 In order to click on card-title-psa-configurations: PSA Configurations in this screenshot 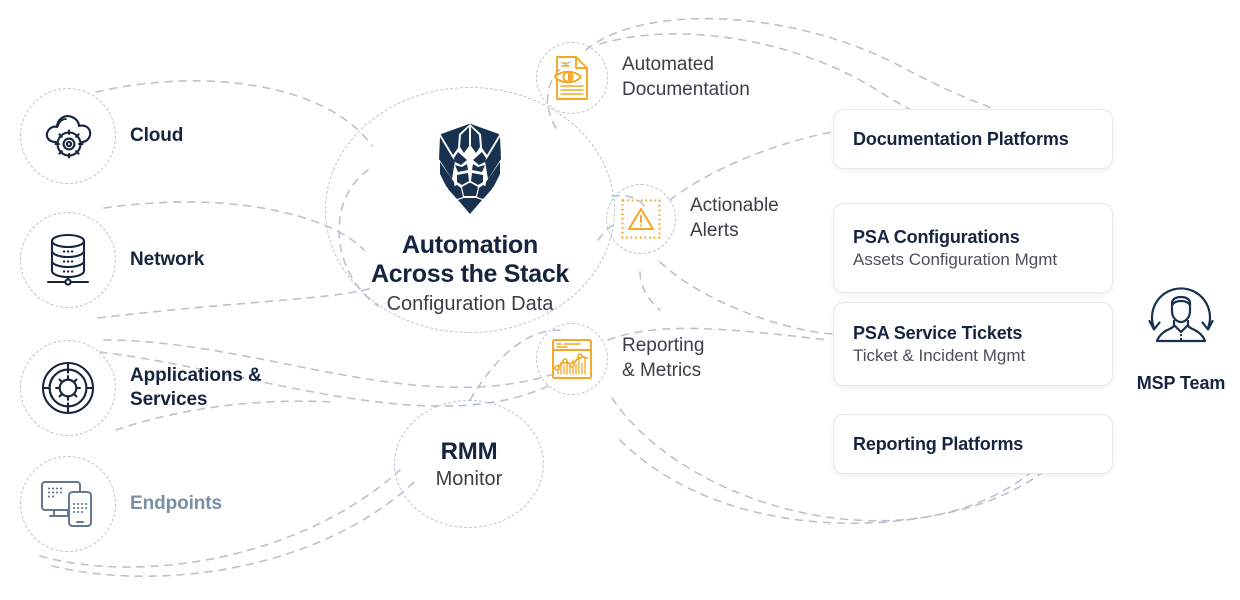, I will do `click(936, 236)`.